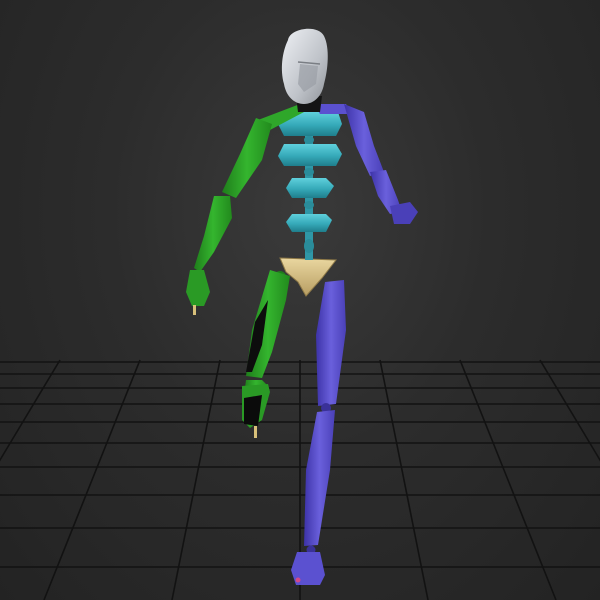 Image resolution: width=600 pixels, height=600 pixels. Describe the element at coordinates (247, 158) in the screenshot. I see `right-upper-arm` at that location.